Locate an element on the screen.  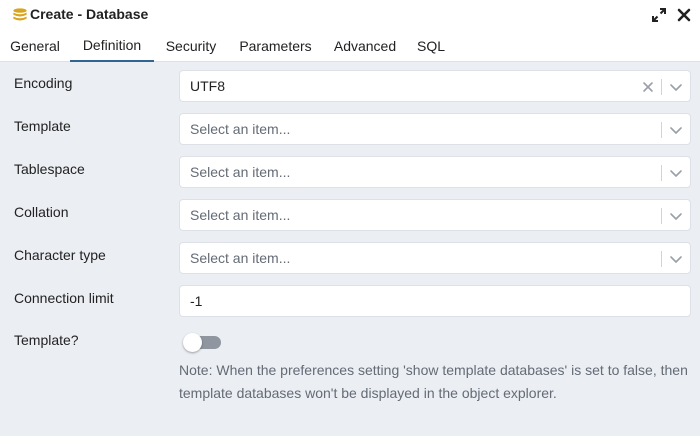
toggle-knob is located at coordinates (192, 342).